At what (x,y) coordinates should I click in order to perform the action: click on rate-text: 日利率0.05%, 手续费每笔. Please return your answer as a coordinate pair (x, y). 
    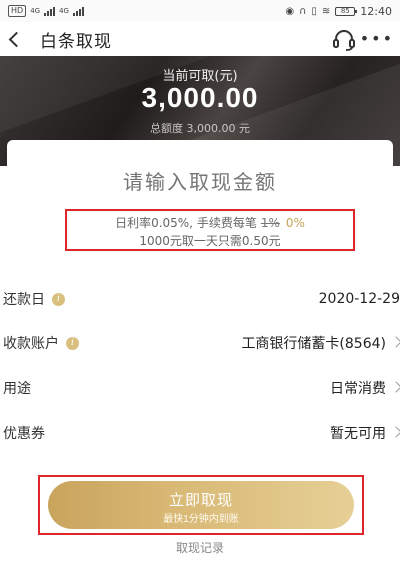
    Looking at the image, I should click on (186, 223).